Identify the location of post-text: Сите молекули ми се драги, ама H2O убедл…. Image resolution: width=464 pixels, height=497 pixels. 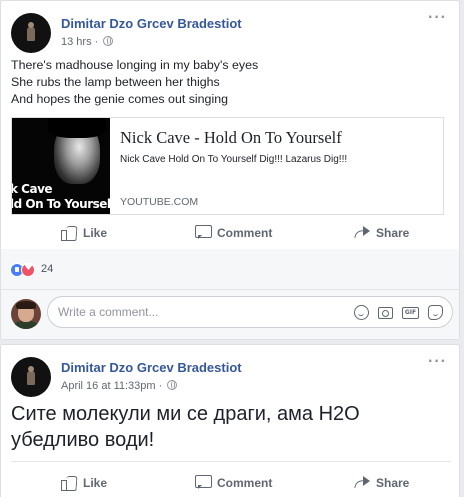
(185, 427).